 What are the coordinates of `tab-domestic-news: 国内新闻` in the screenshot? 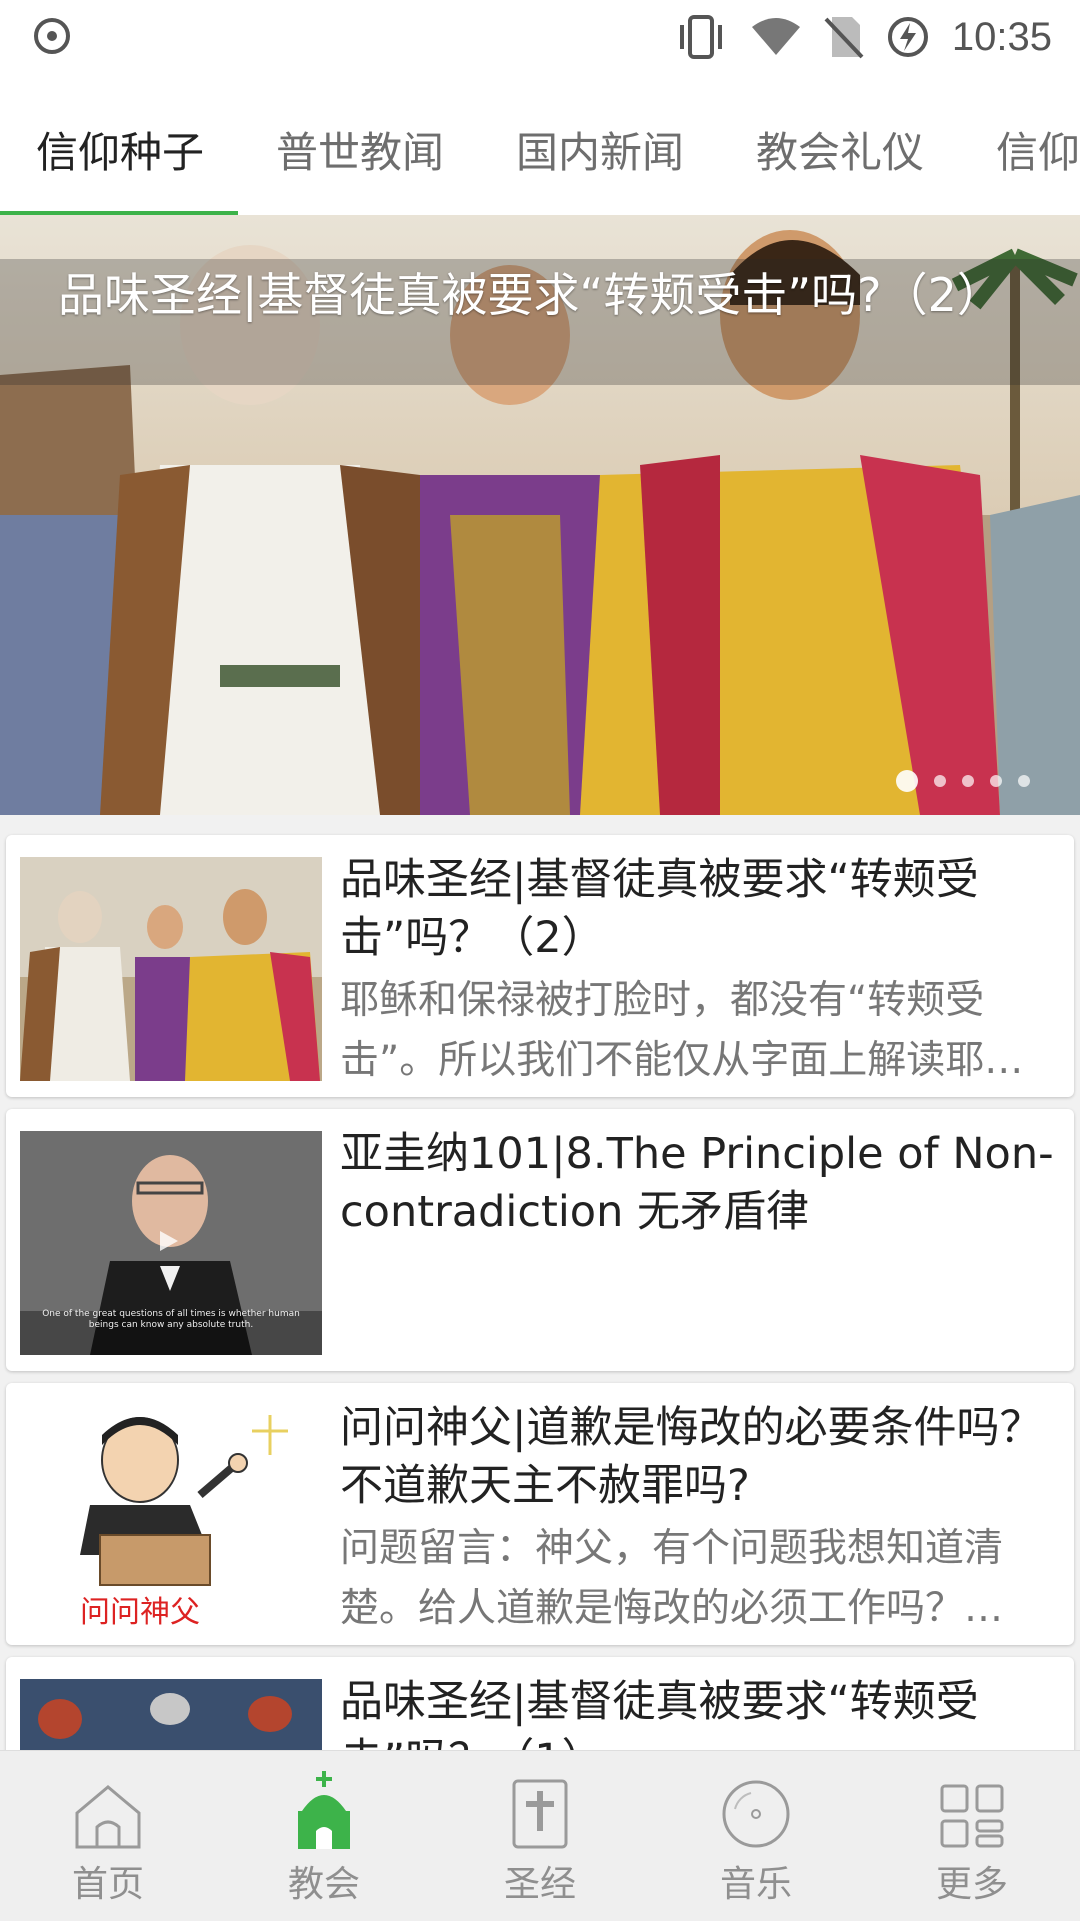 It's located at (600, 149).